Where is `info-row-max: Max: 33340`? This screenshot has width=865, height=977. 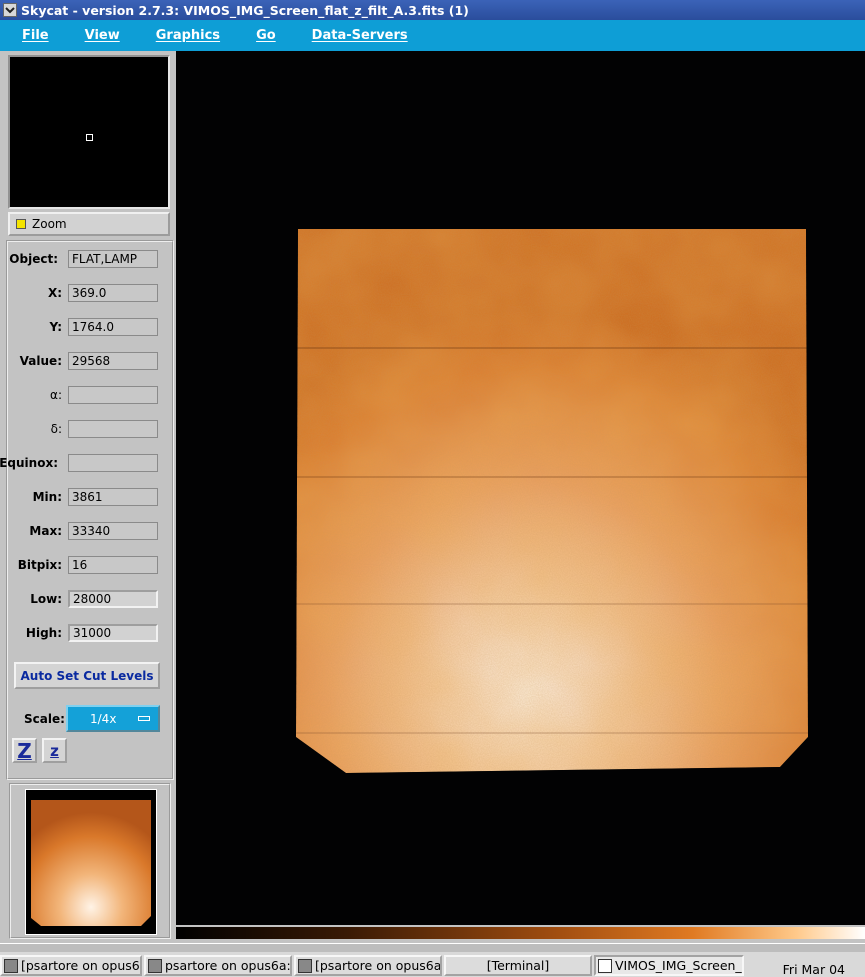 info-row-max: Max: 33340 is located at coordinates (90, 532).